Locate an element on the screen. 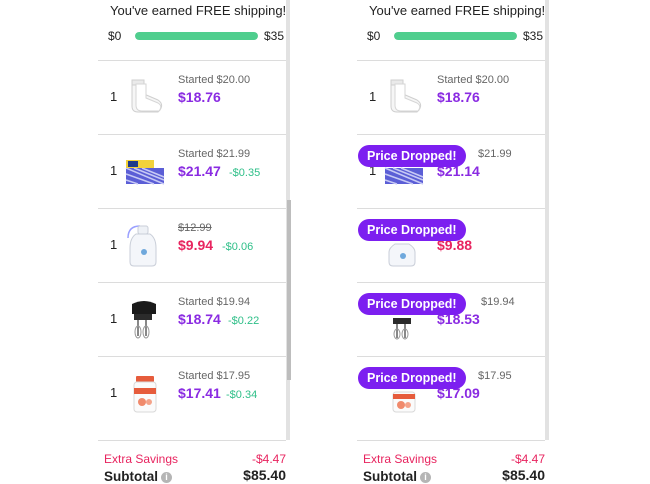 The image size is (650, 484). right-scrollbar is located at coordinates (547, 220).